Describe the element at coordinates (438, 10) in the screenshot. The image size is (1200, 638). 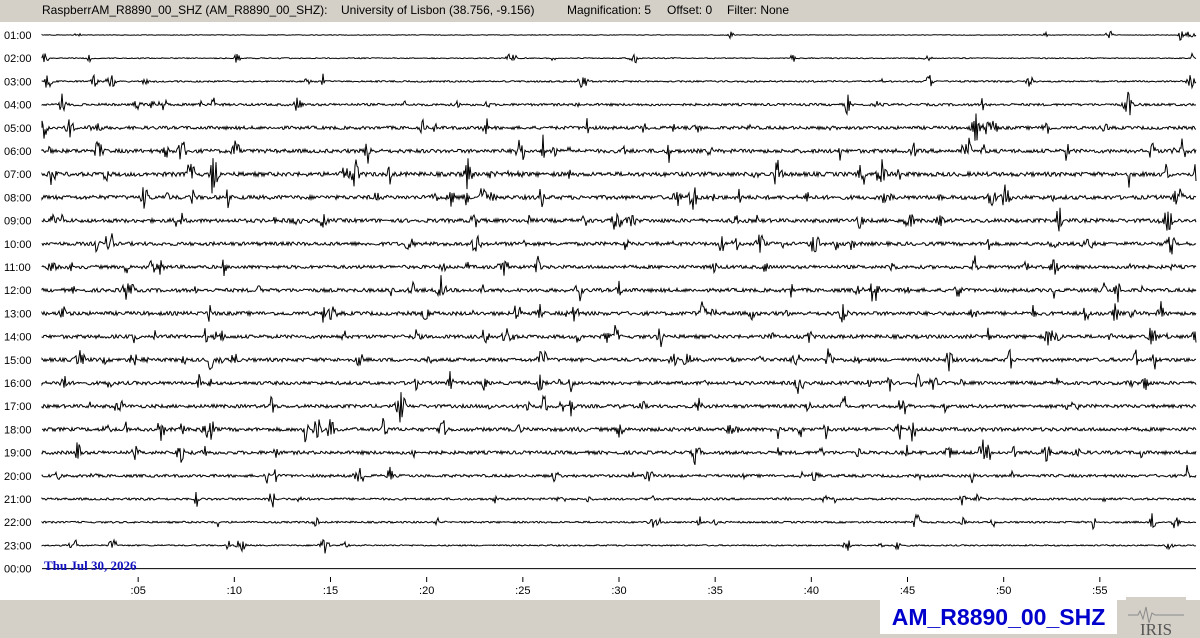
I see `location-text: University of Lisbon (38.756, -9.156)` at that location.